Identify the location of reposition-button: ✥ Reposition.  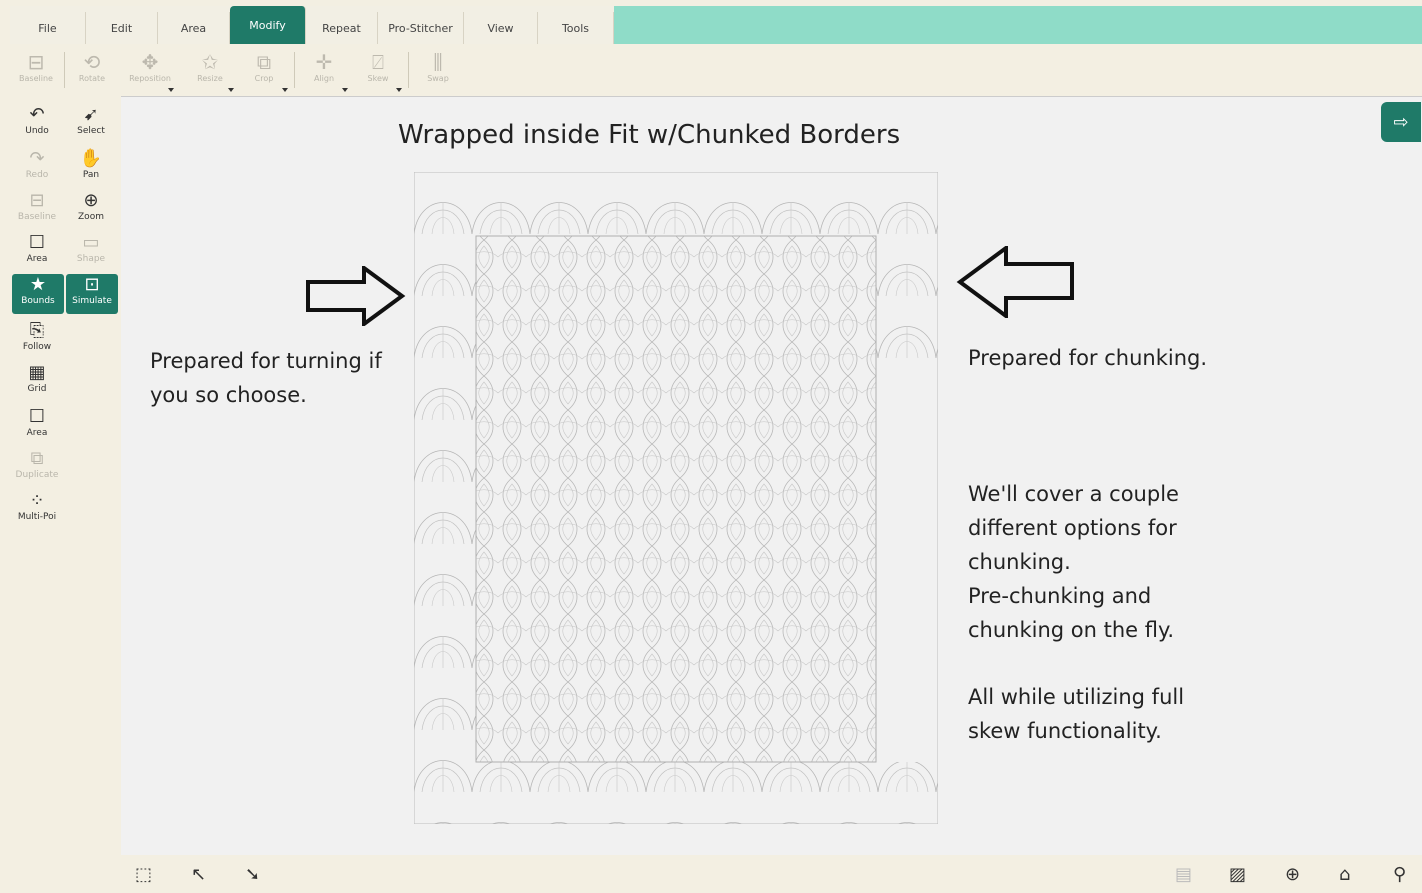
(150, 72).